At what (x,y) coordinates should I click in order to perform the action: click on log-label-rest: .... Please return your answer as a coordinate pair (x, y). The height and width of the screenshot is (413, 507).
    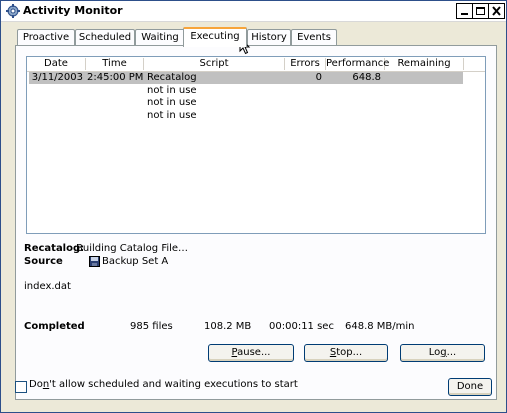
    Looking at the image, I should click on (451, 352).